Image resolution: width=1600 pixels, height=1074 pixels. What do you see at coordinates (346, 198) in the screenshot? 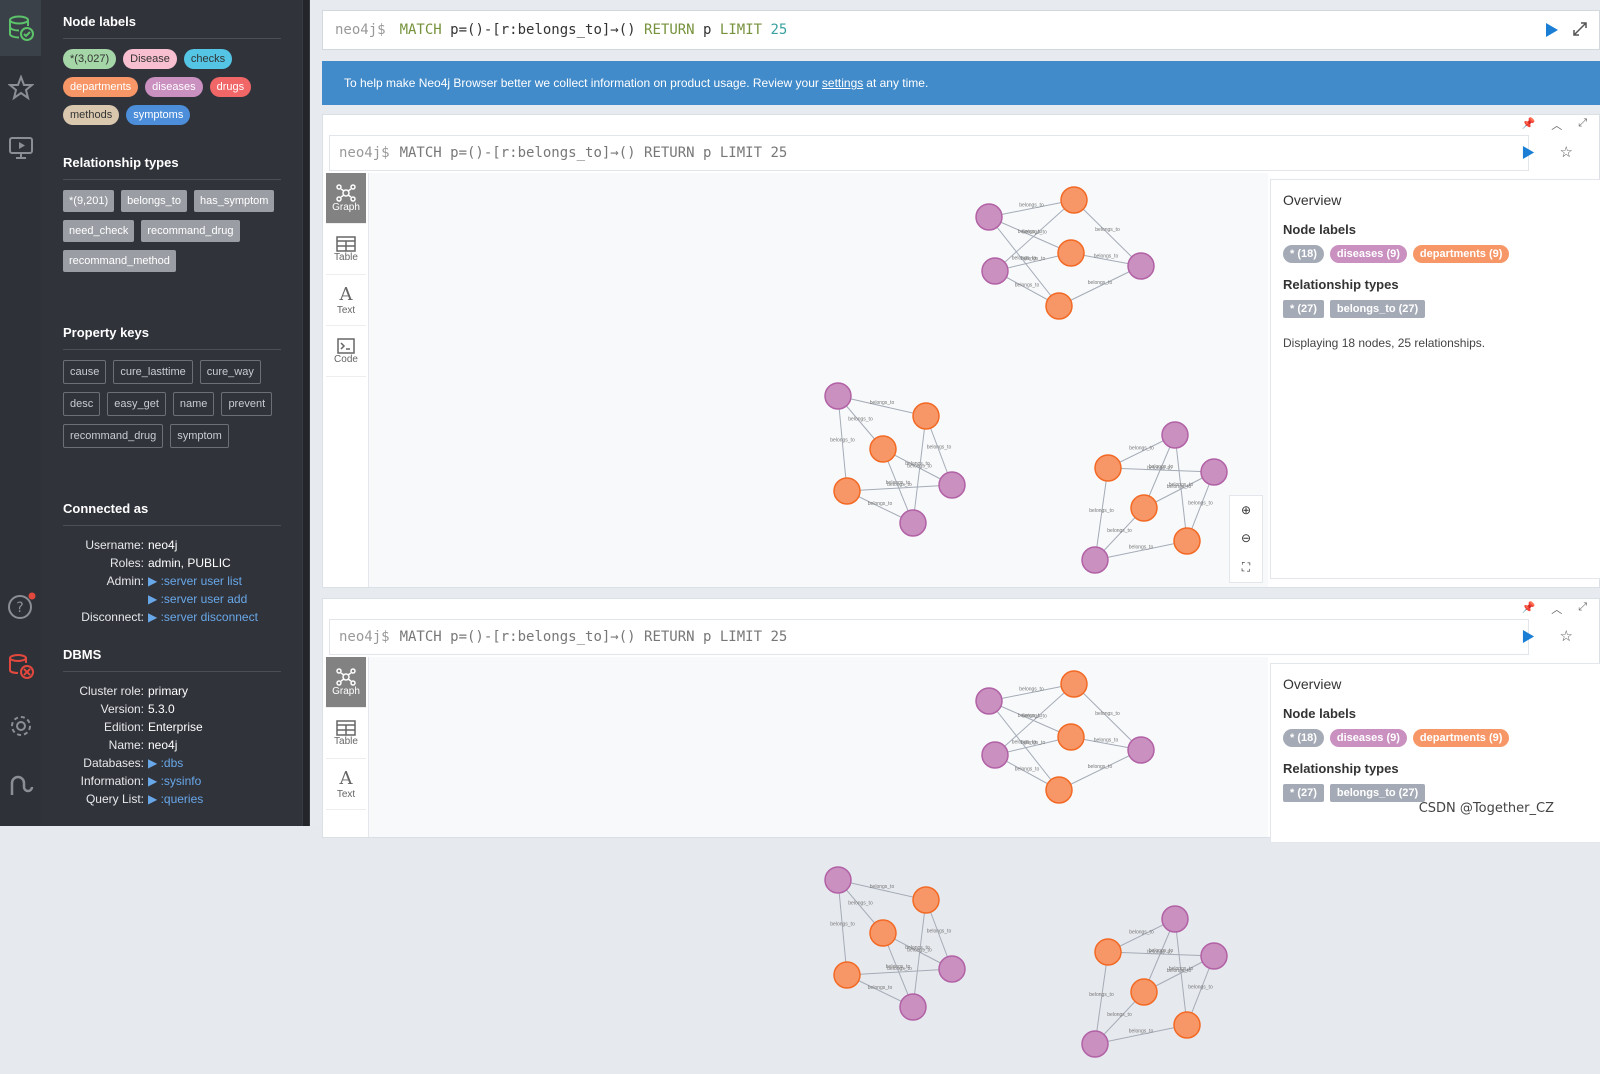
I see `tab-graph: Graph` at bounding box center [346, 198].